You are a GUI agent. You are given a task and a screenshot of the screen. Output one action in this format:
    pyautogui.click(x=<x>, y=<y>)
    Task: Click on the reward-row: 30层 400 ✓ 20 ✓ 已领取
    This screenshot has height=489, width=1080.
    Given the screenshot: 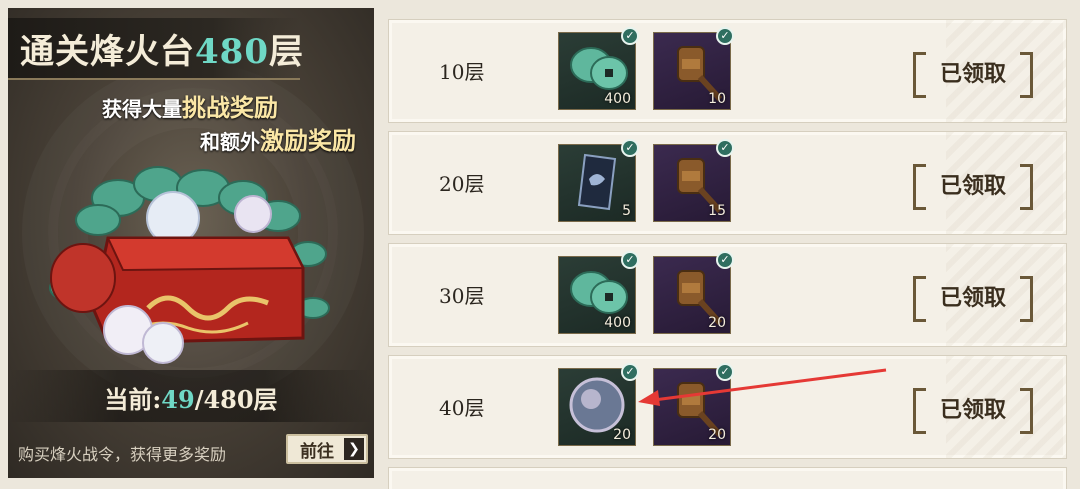 What is the action you would take?
    pyautogui.click(x=727, y=295)
    